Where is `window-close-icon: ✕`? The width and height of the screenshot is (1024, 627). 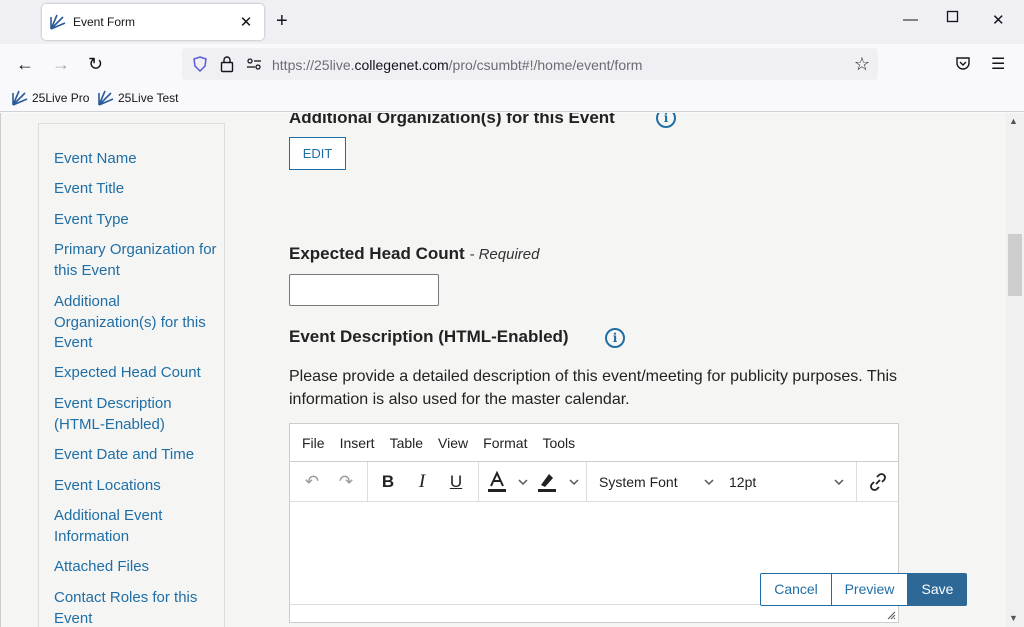 window-close-icon: ✕ is located at coordinates (998, 20).